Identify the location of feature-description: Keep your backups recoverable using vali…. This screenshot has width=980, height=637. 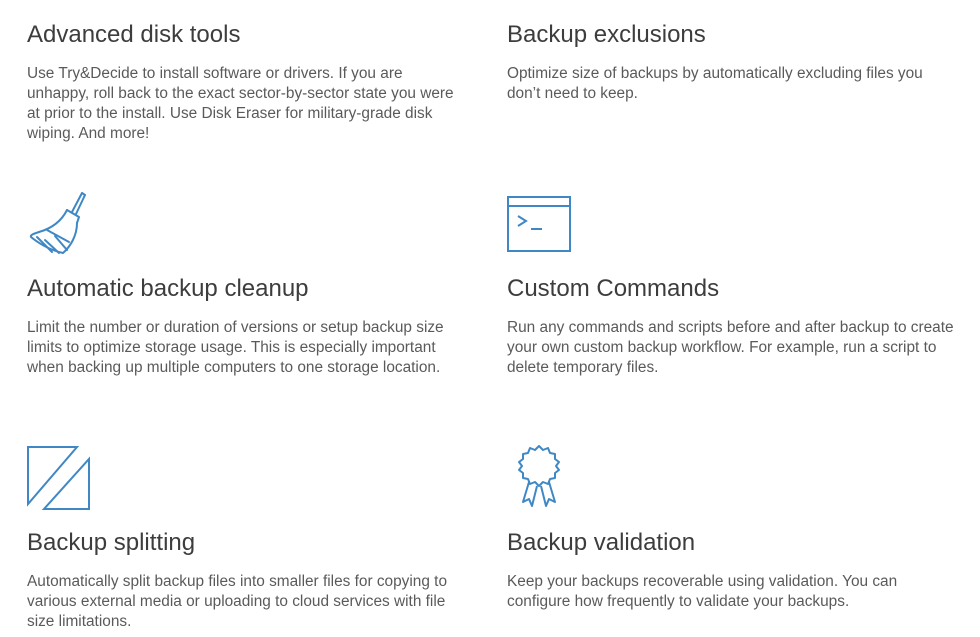
(702, 591).